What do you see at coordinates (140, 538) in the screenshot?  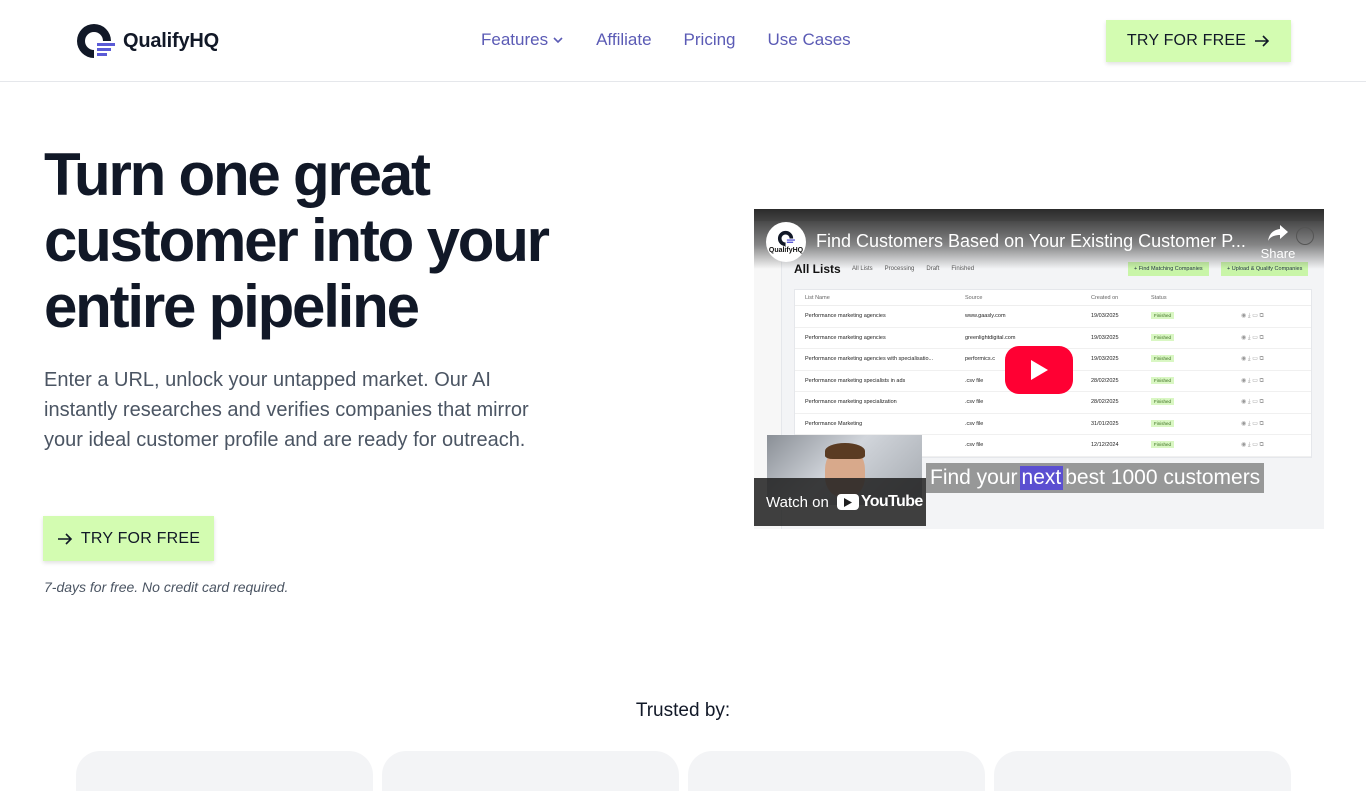 I see `hero-cta-label: TRY FOR FREE` at bounding box center [140, 538].